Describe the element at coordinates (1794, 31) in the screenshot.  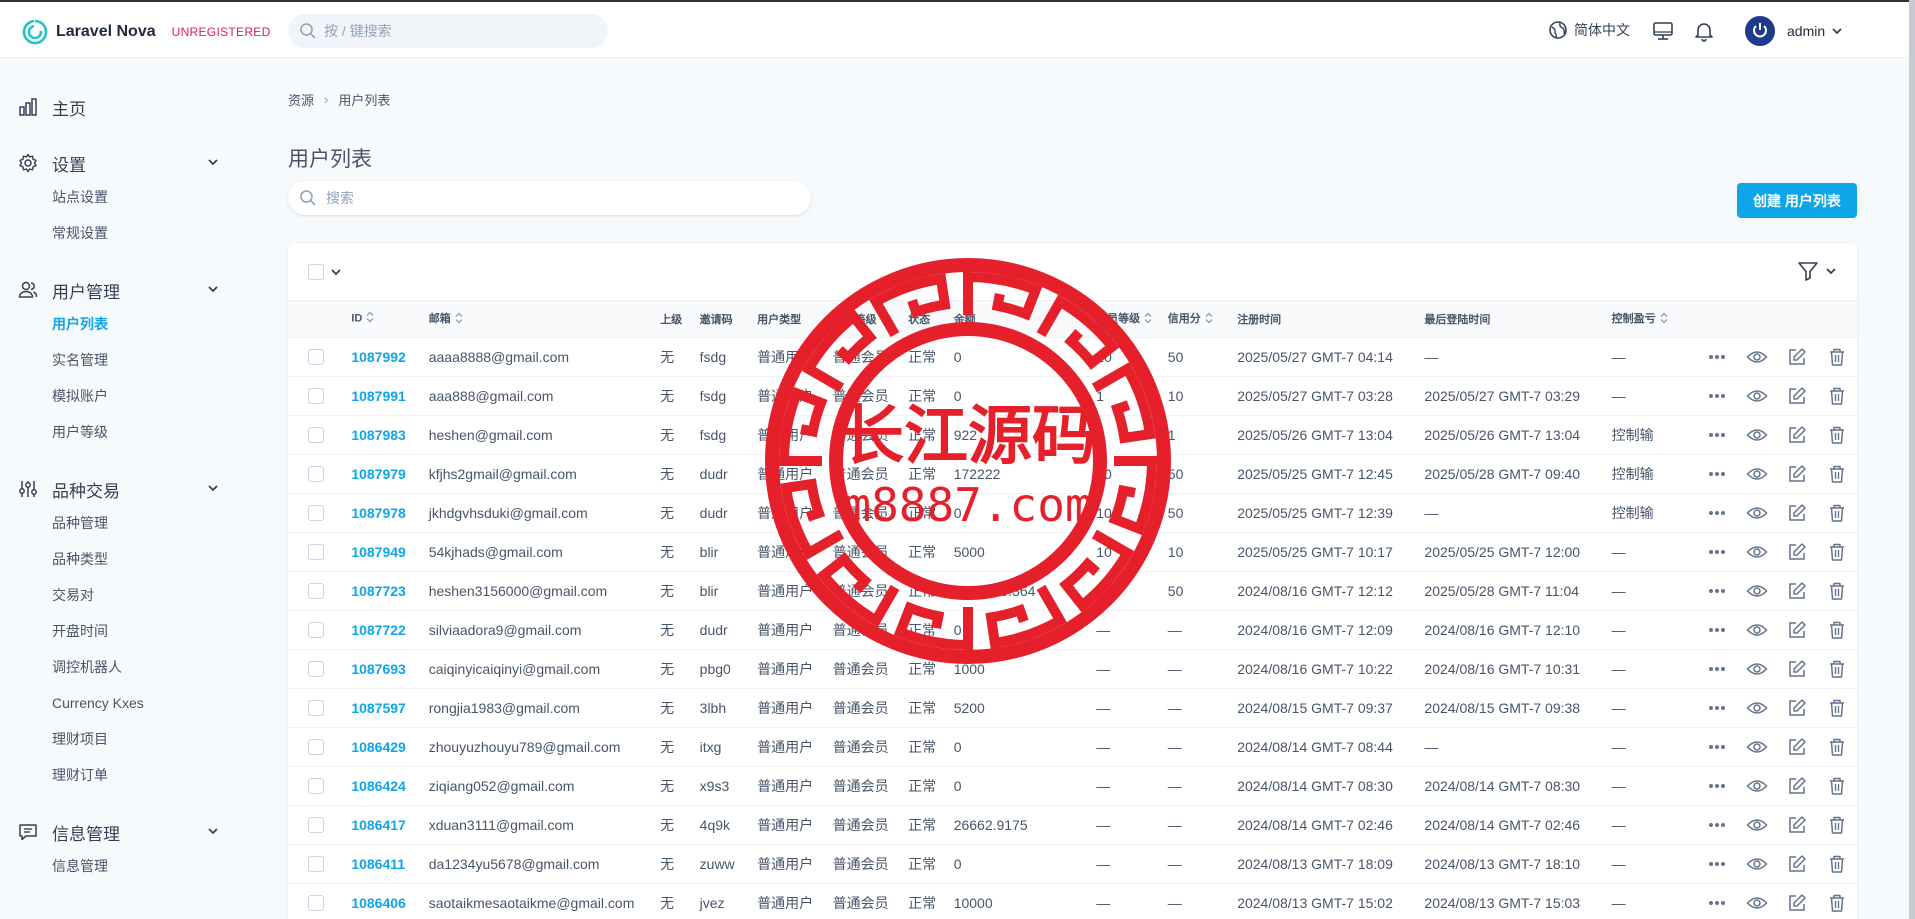
I see `user-menu: admin` at that location.